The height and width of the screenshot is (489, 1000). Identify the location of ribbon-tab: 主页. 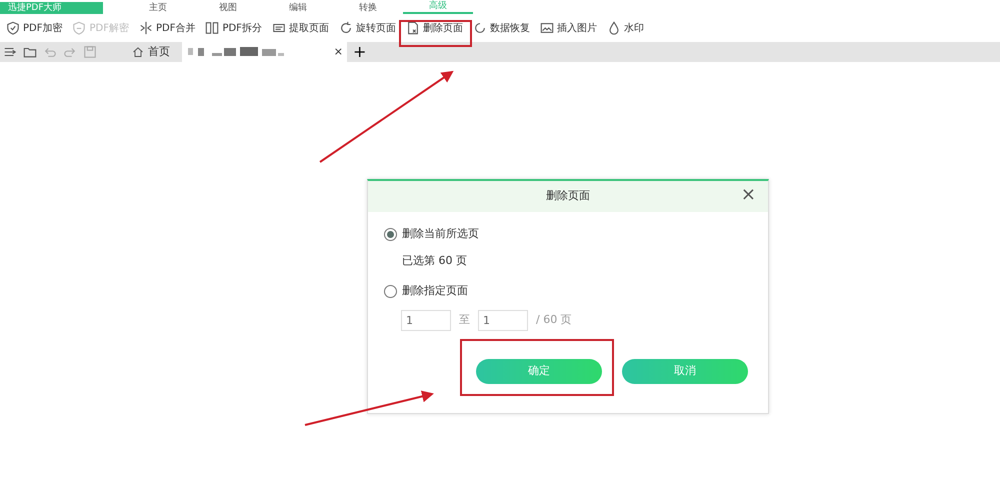
(158, 8).